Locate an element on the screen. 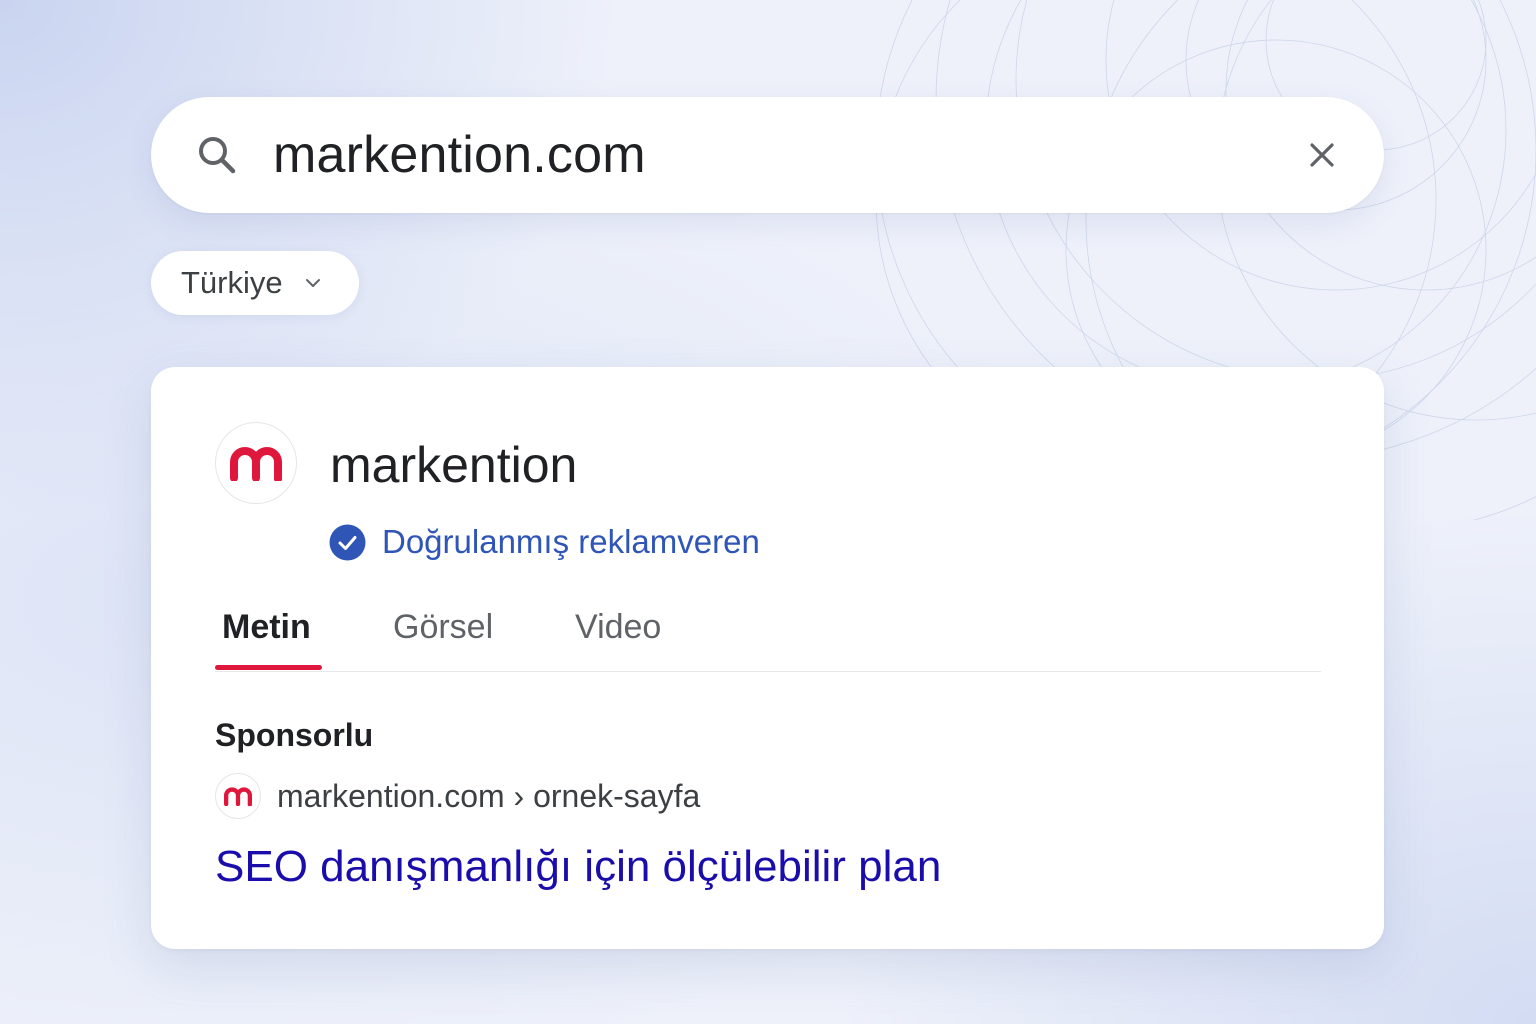 The image size is (1536, 1024). format-tabs: Metin Görsel Video is located at coordinates (768, 635).